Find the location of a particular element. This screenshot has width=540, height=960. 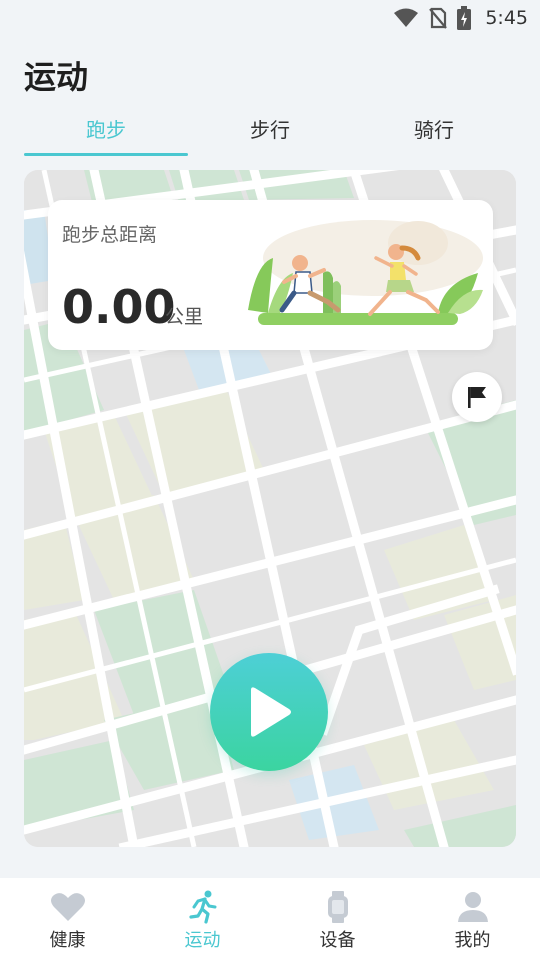

nav-sport-label: 运动 is located at coordinates (202, 940).